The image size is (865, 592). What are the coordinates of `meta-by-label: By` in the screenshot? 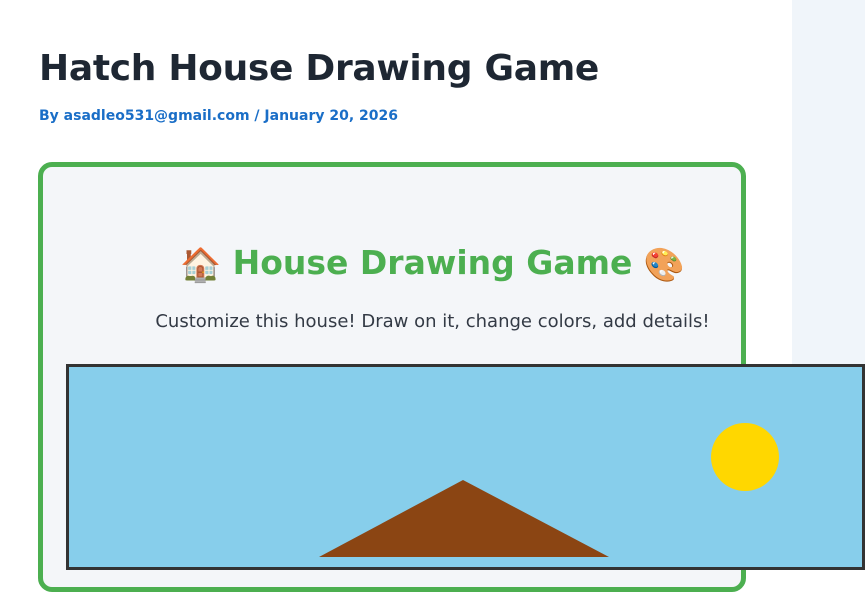 It's located at (49, 116).